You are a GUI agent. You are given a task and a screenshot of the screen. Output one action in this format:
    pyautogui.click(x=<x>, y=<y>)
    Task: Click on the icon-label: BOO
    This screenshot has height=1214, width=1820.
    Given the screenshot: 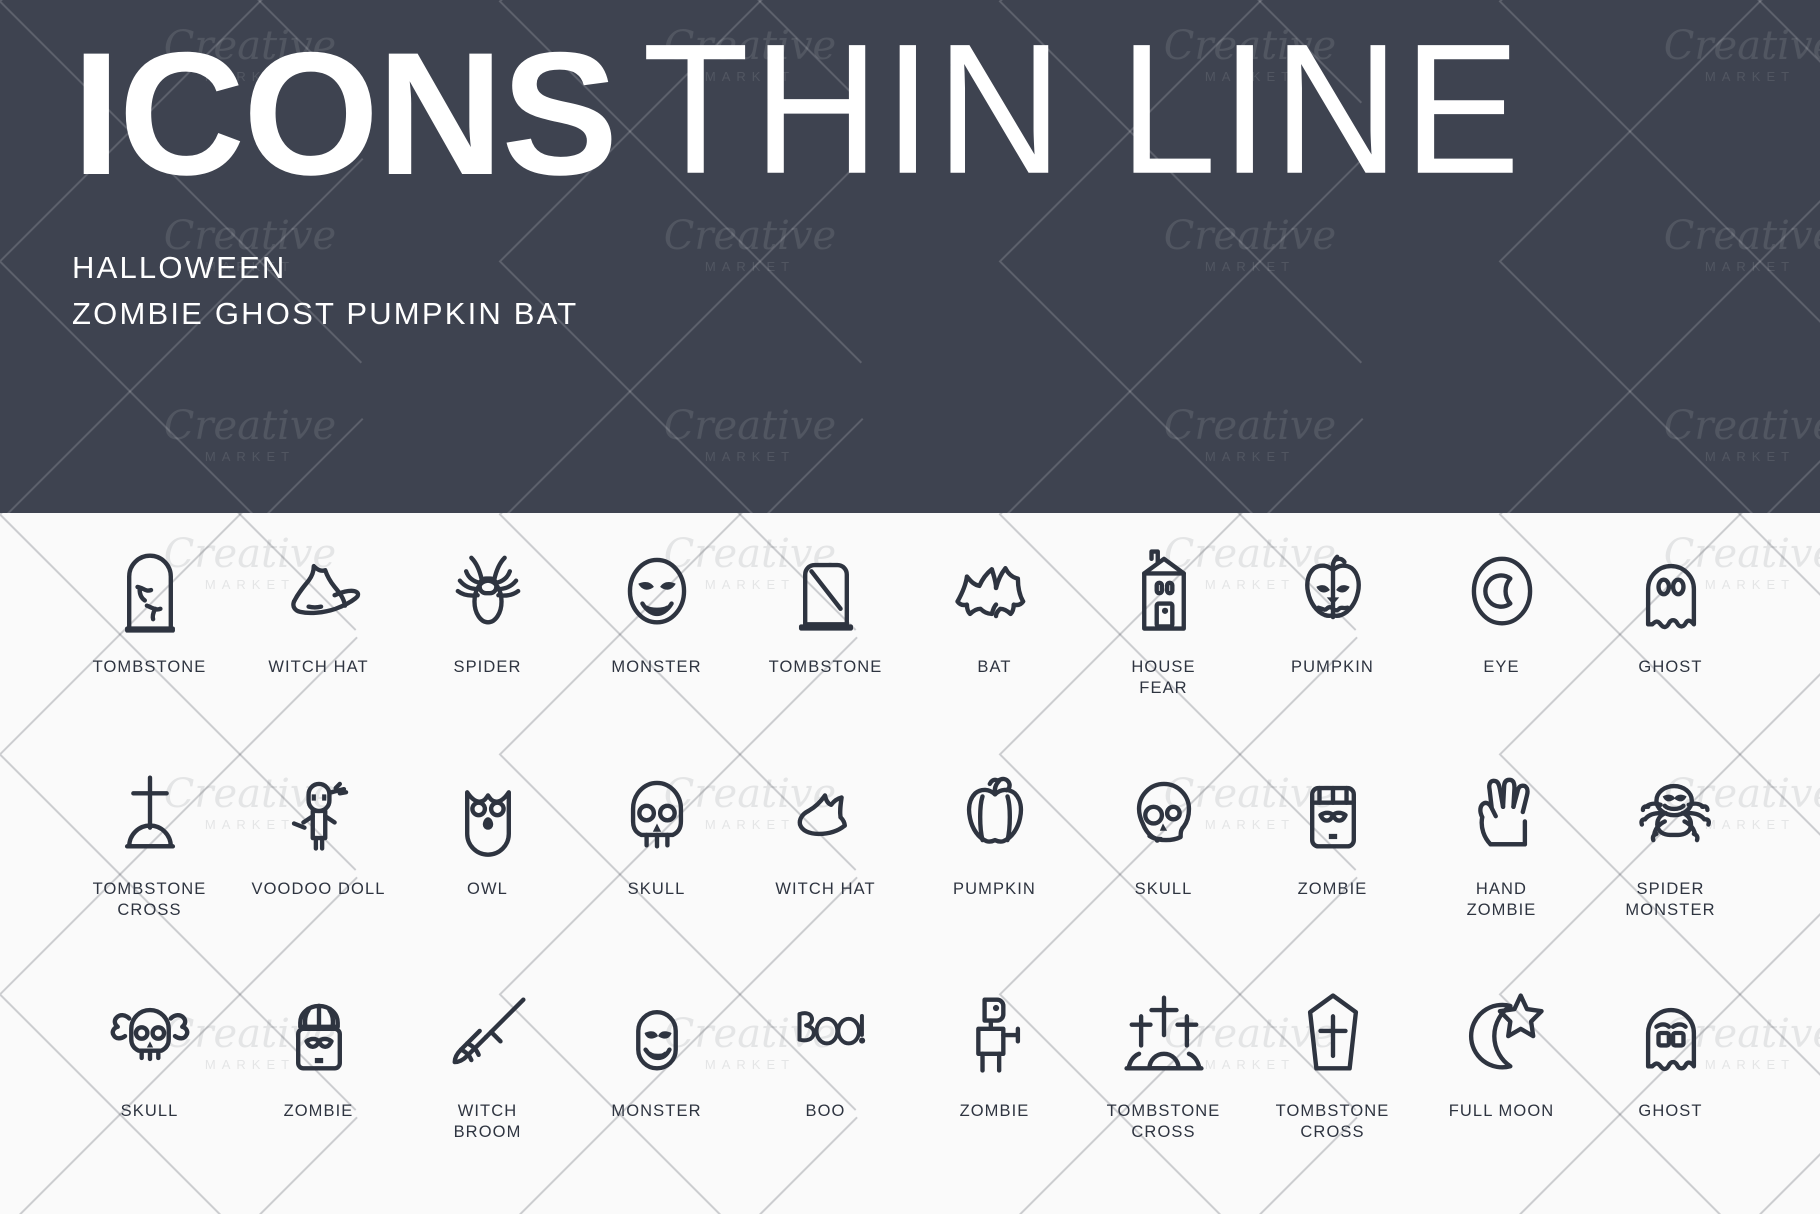 What is the action you would take?
    pyautogui.click(x=825, y=1111)
    